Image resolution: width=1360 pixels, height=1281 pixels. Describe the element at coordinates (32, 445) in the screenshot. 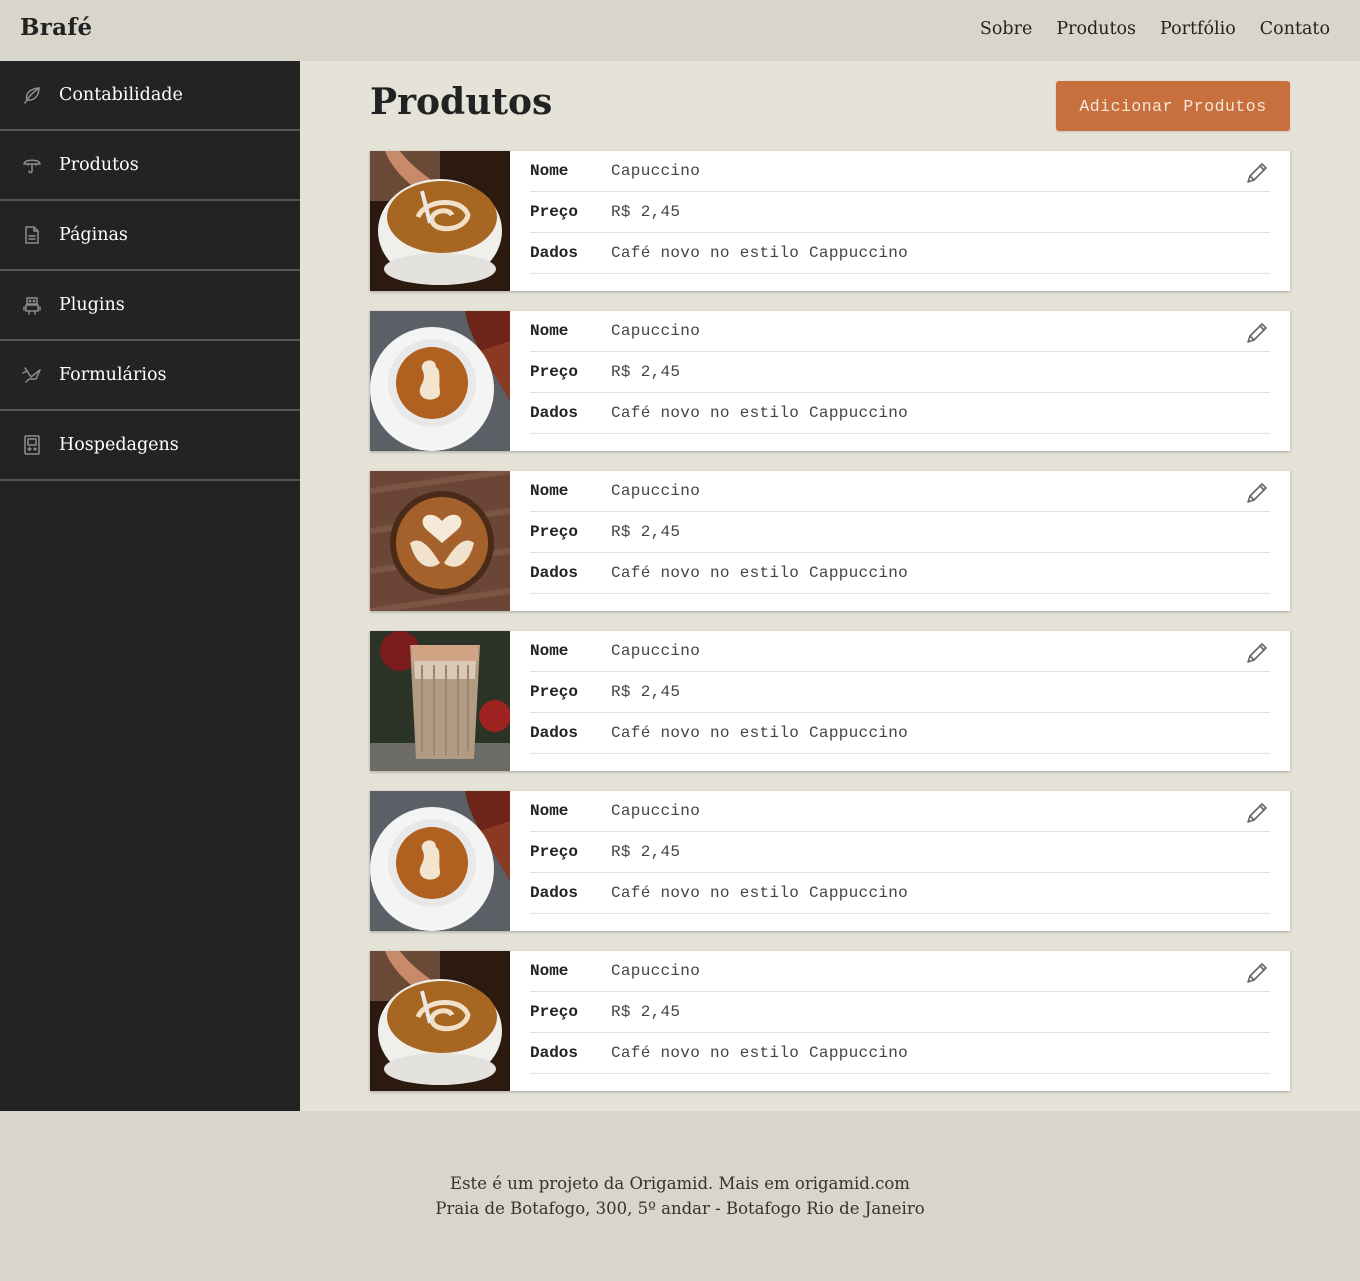

I see `gameboy-icon` at that location.